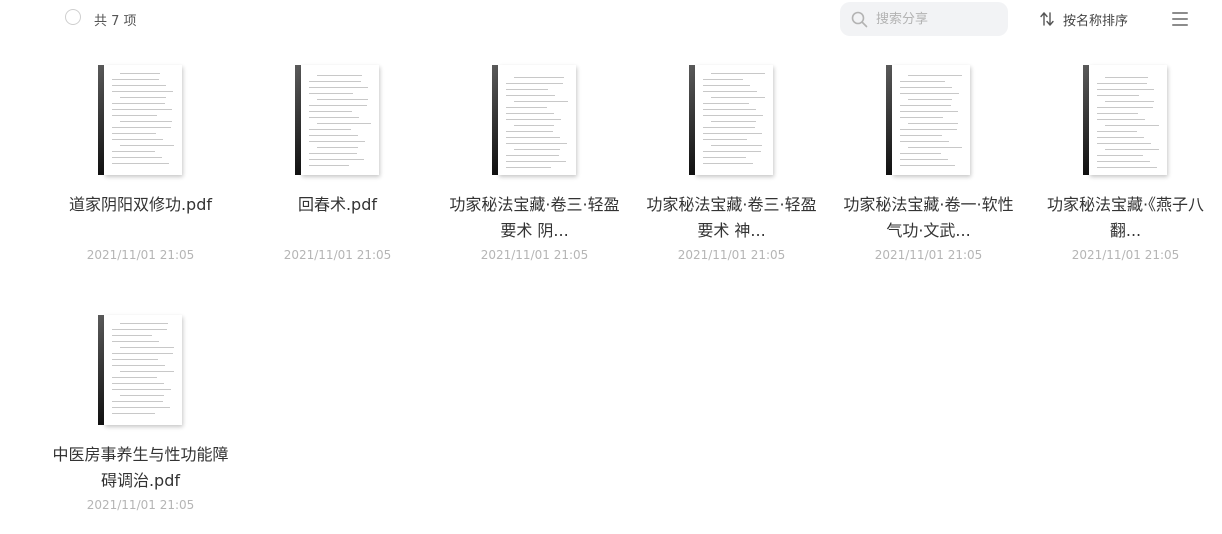 The width and height of the screenshot is (1222, 534). What do you see at coordinates (1096, 21) in the screenshot?
I see `sort-label: 按名称排序` at bounding box center [1096, 21].